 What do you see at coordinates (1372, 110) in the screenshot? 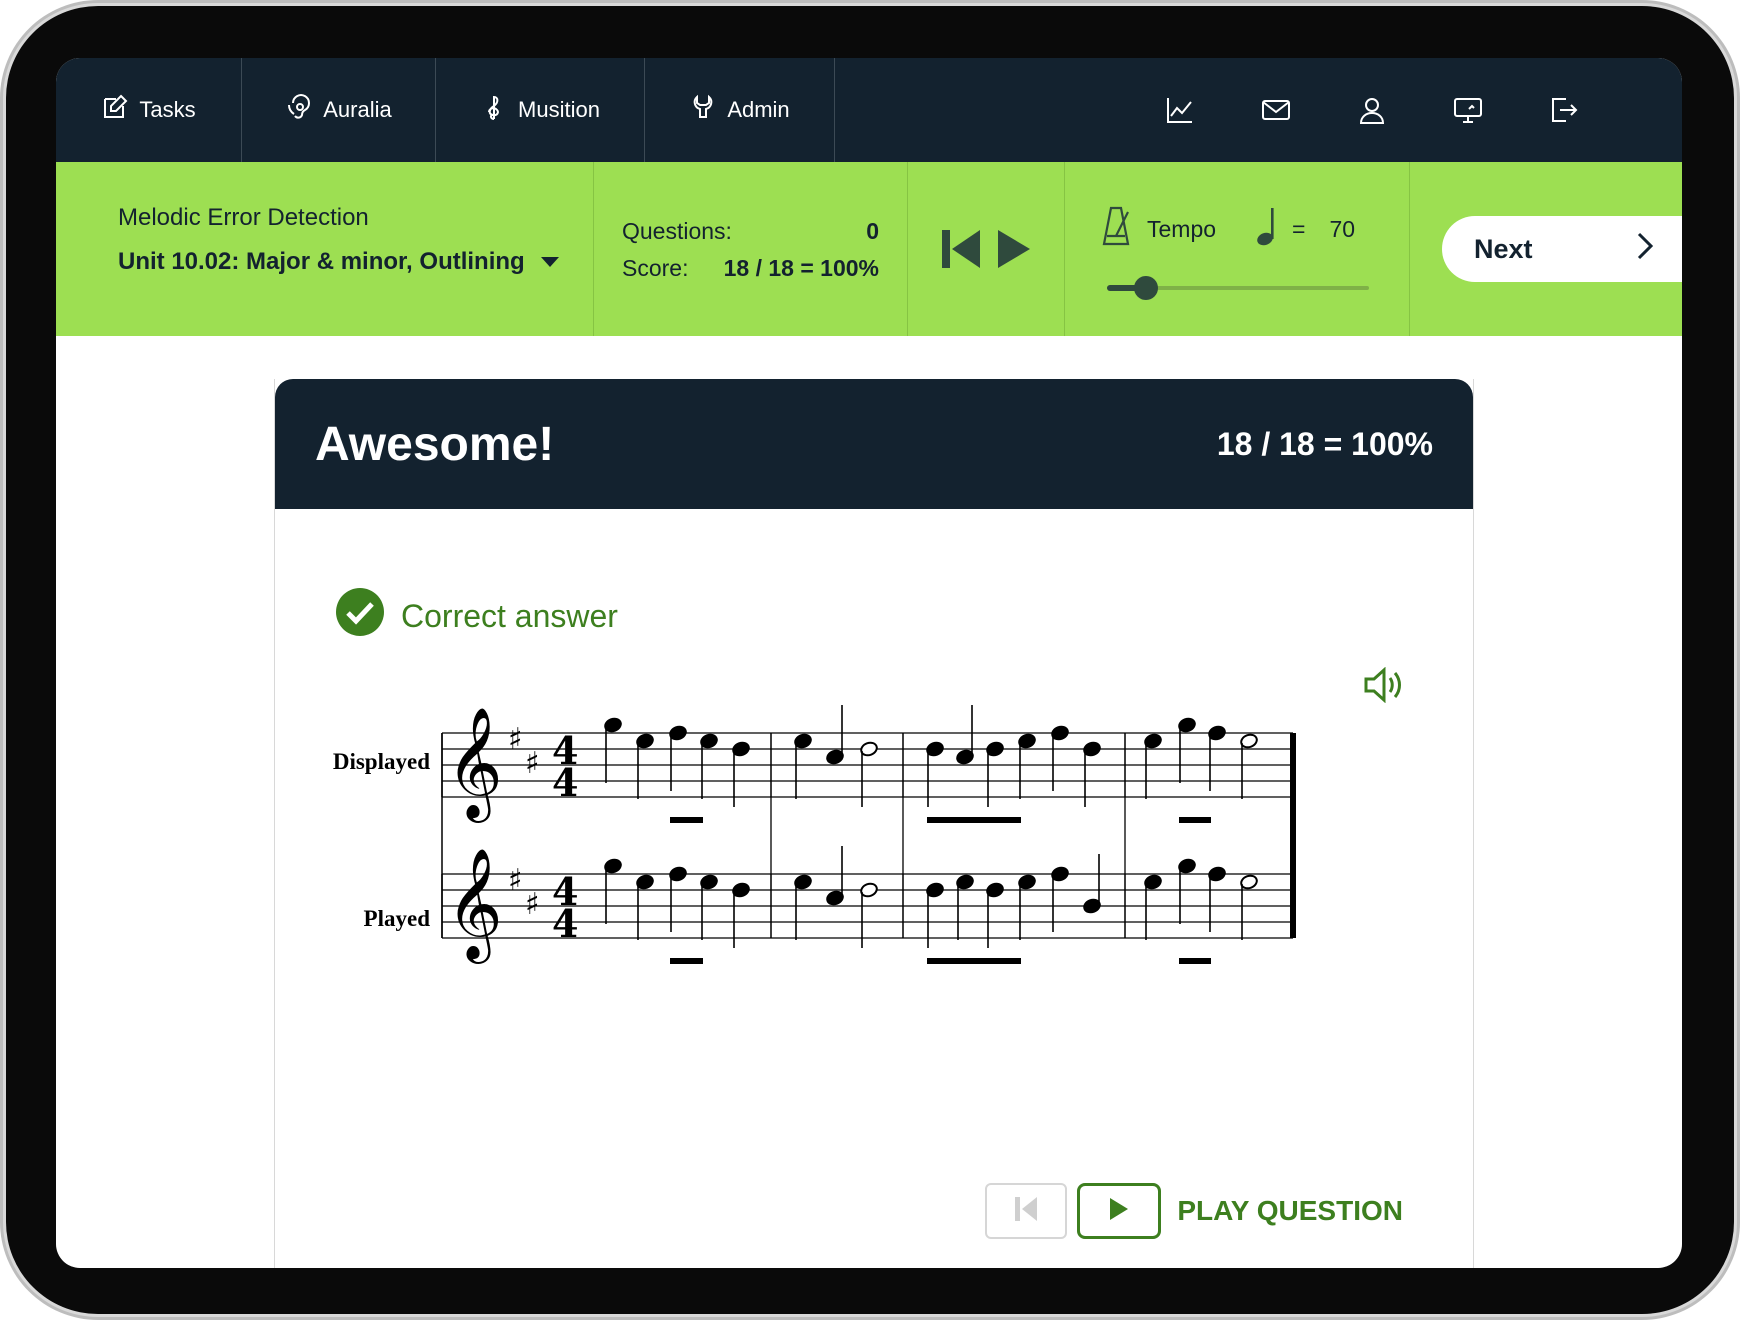
I see `user-icon` at bounding box center [1372, 110].